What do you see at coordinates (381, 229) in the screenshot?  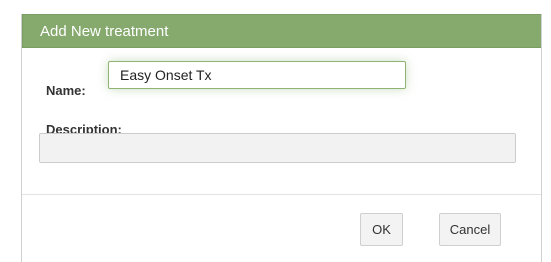 I see `ok-button: OK` at bounding box center [381, 229].